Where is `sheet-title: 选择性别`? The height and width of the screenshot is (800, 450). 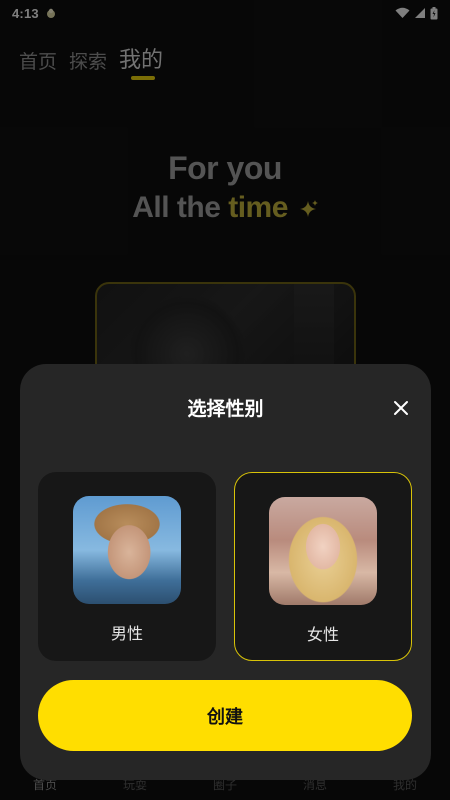
sheet-title: 选择性别 is located at coordinates (225, 409).